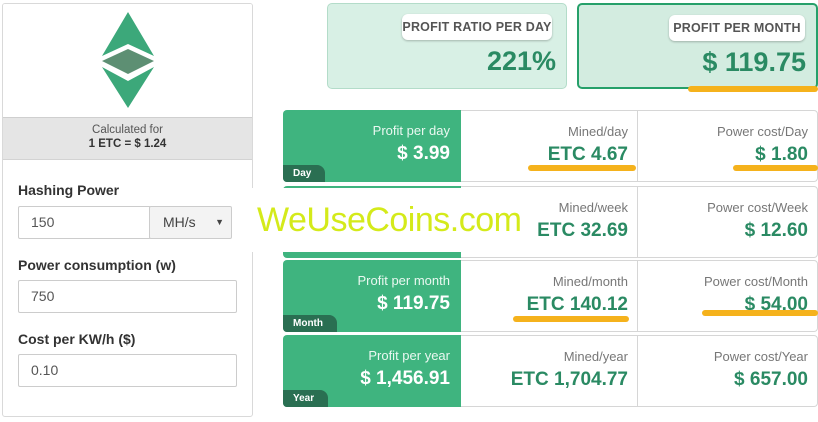  Describe the element at coordinates (404, 280) in the screenshot. I see `profit-month-row-label: Profit per month` at that location.